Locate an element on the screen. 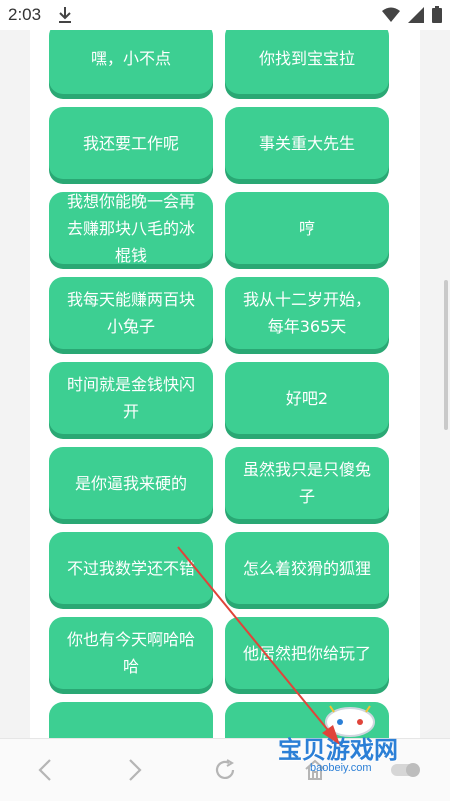 The image size is (450, 801). wifi-icon is located at coordinates (391, 14).